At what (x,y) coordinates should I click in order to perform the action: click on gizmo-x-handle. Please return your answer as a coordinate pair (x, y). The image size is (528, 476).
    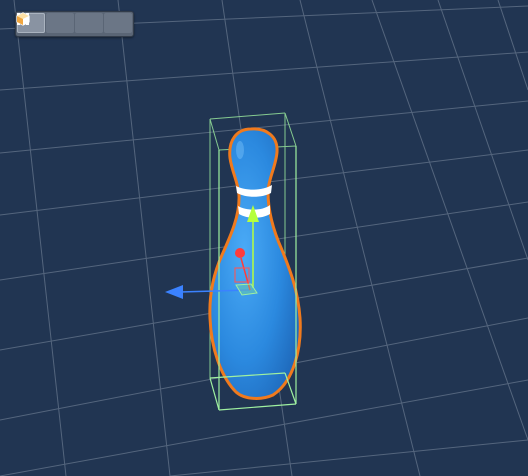
    Looking at the image, I should click on (240, 253).